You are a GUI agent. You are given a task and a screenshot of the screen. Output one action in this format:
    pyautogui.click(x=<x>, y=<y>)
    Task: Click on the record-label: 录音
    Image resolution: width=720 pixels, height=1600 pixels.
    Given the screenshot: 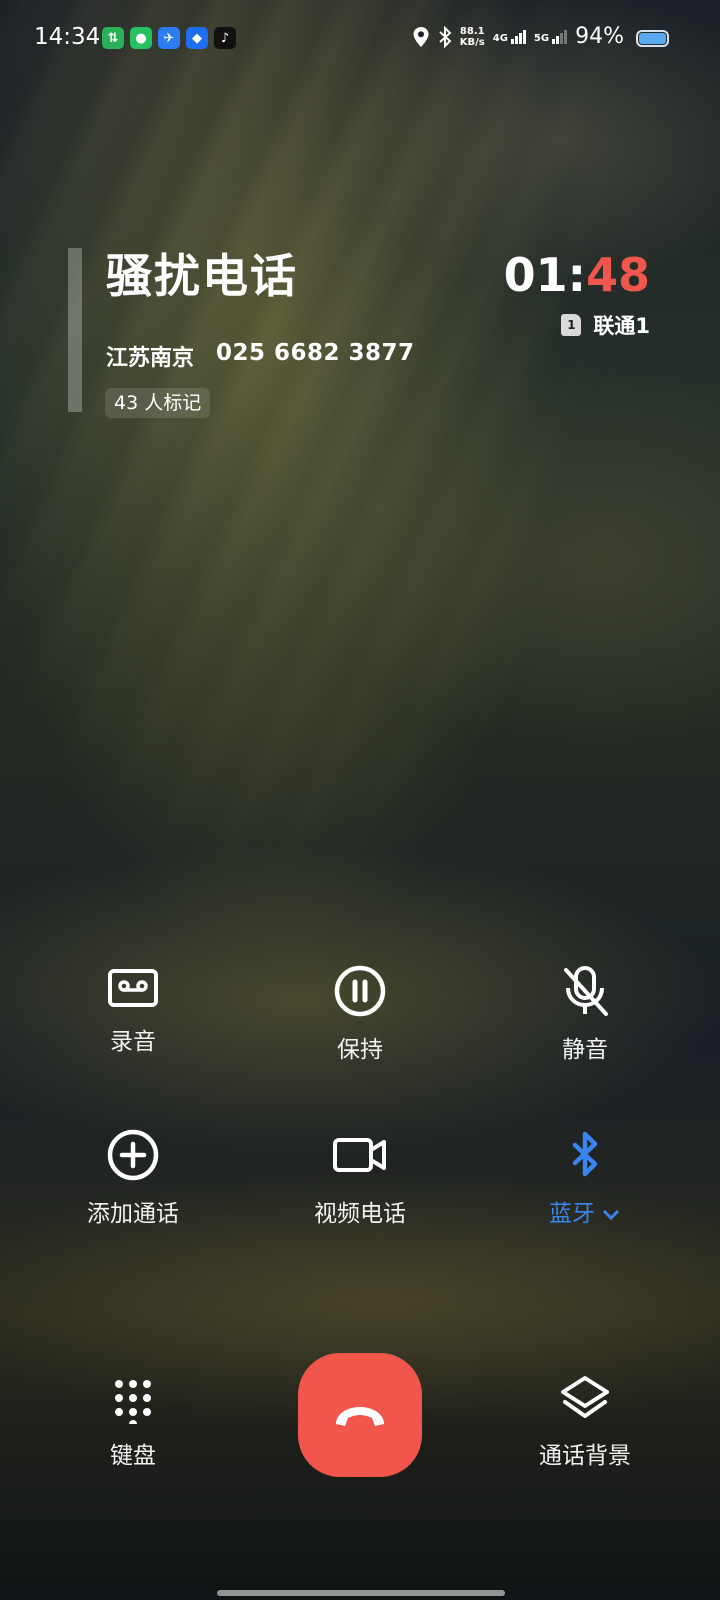 What is the action you would take?
    pyautogui.click(x=133, y=1042)
    